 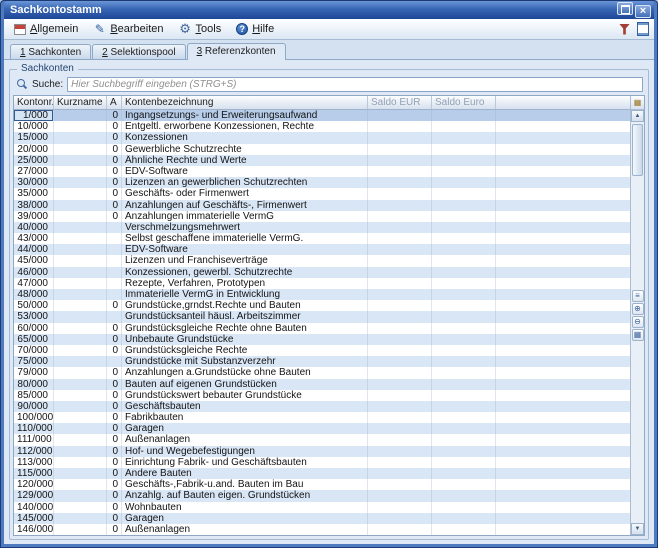 What do you see at coordinates (329, 10) in the screenshot?
I see `titlebar: Sachkontostamm` at bounding box center [329, 10].